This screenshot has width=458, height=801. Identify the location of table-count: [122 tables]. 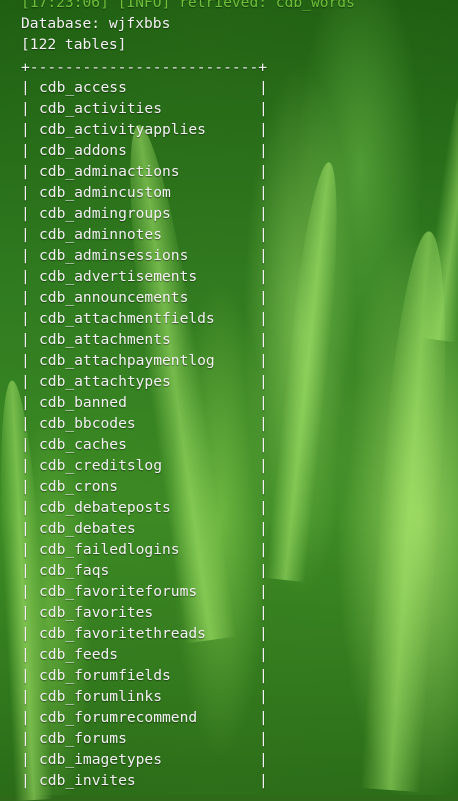
(74, 44).